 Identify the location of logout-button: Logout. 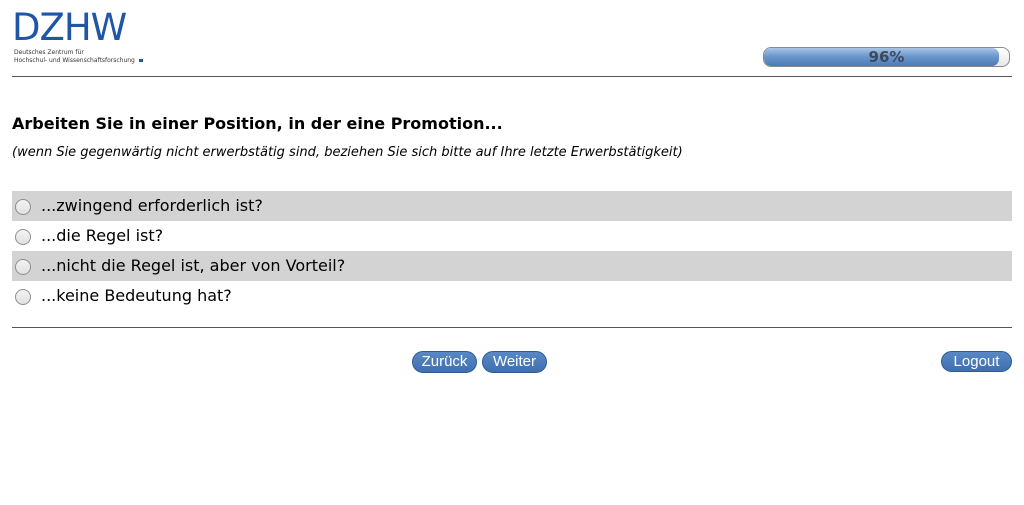
(976, 361).